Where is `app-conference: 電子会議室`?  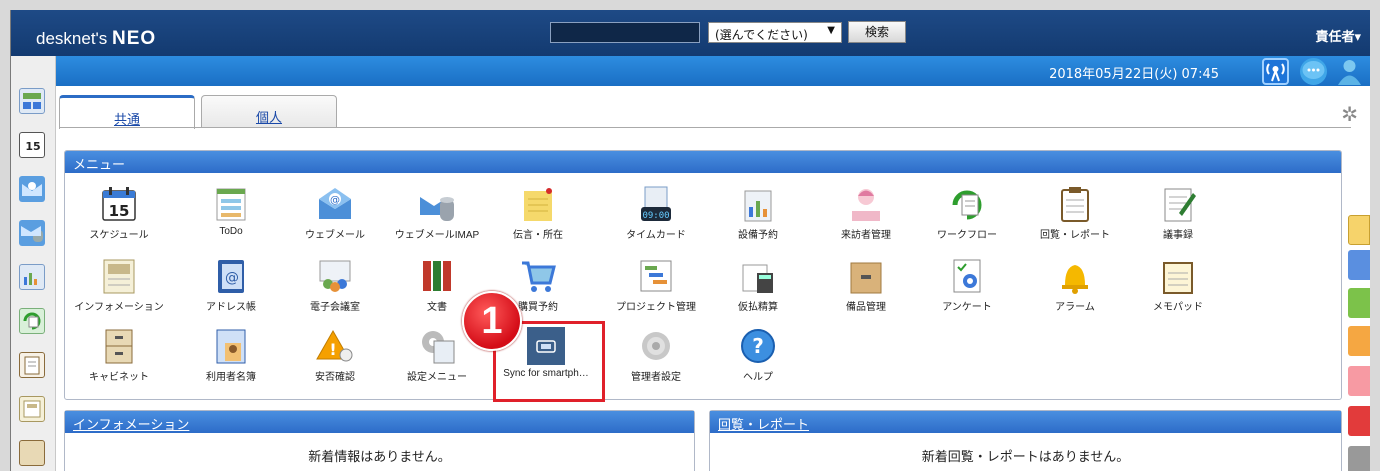 app-conference: 電子会議室 is located at coordinates (335, 285).